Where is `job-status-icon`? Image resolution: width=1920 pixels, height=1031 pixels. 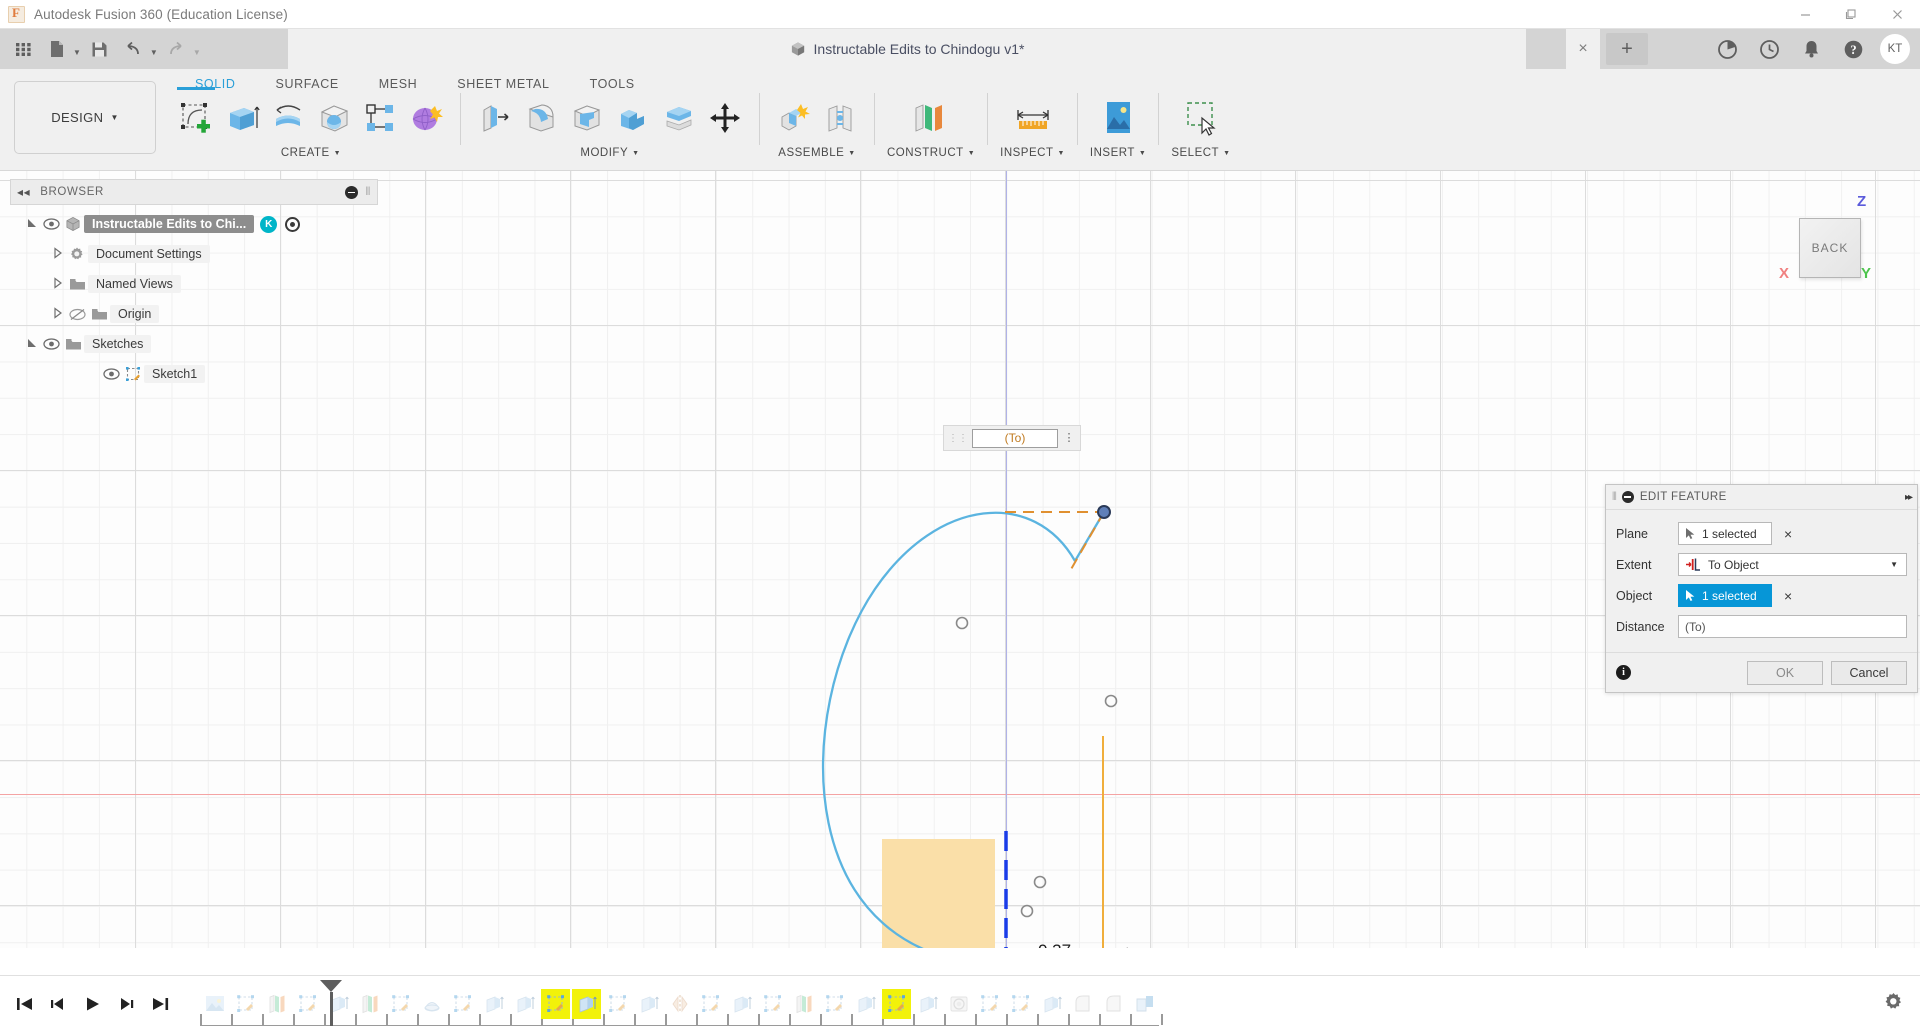
job-status-icon is located at coordinates (1727, 49).